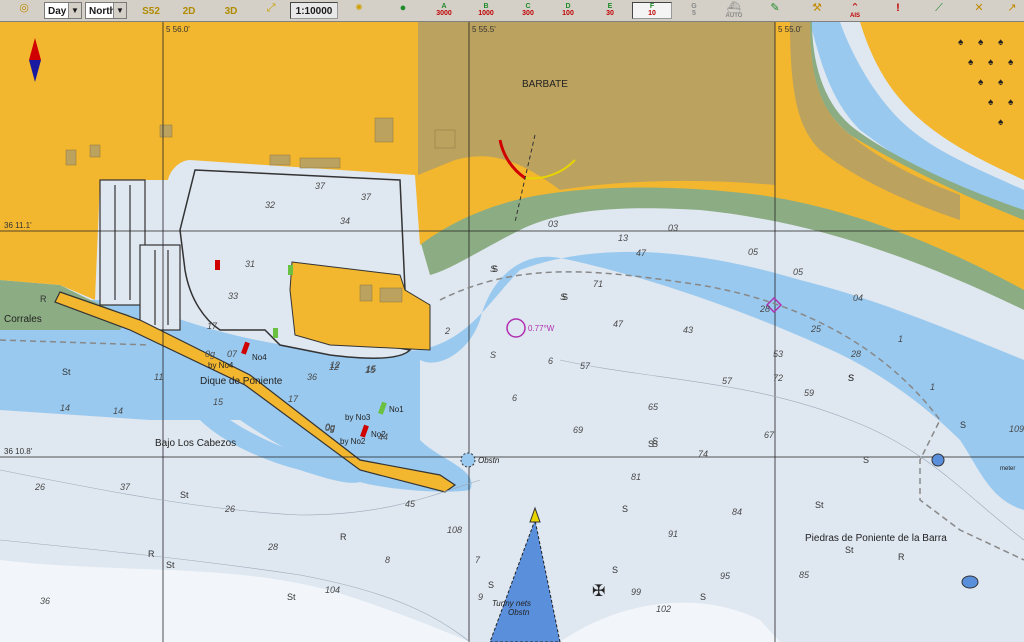  Describe the element at coordinates (158, 377) in the screenshot. I see `sounding: 11` at that location.